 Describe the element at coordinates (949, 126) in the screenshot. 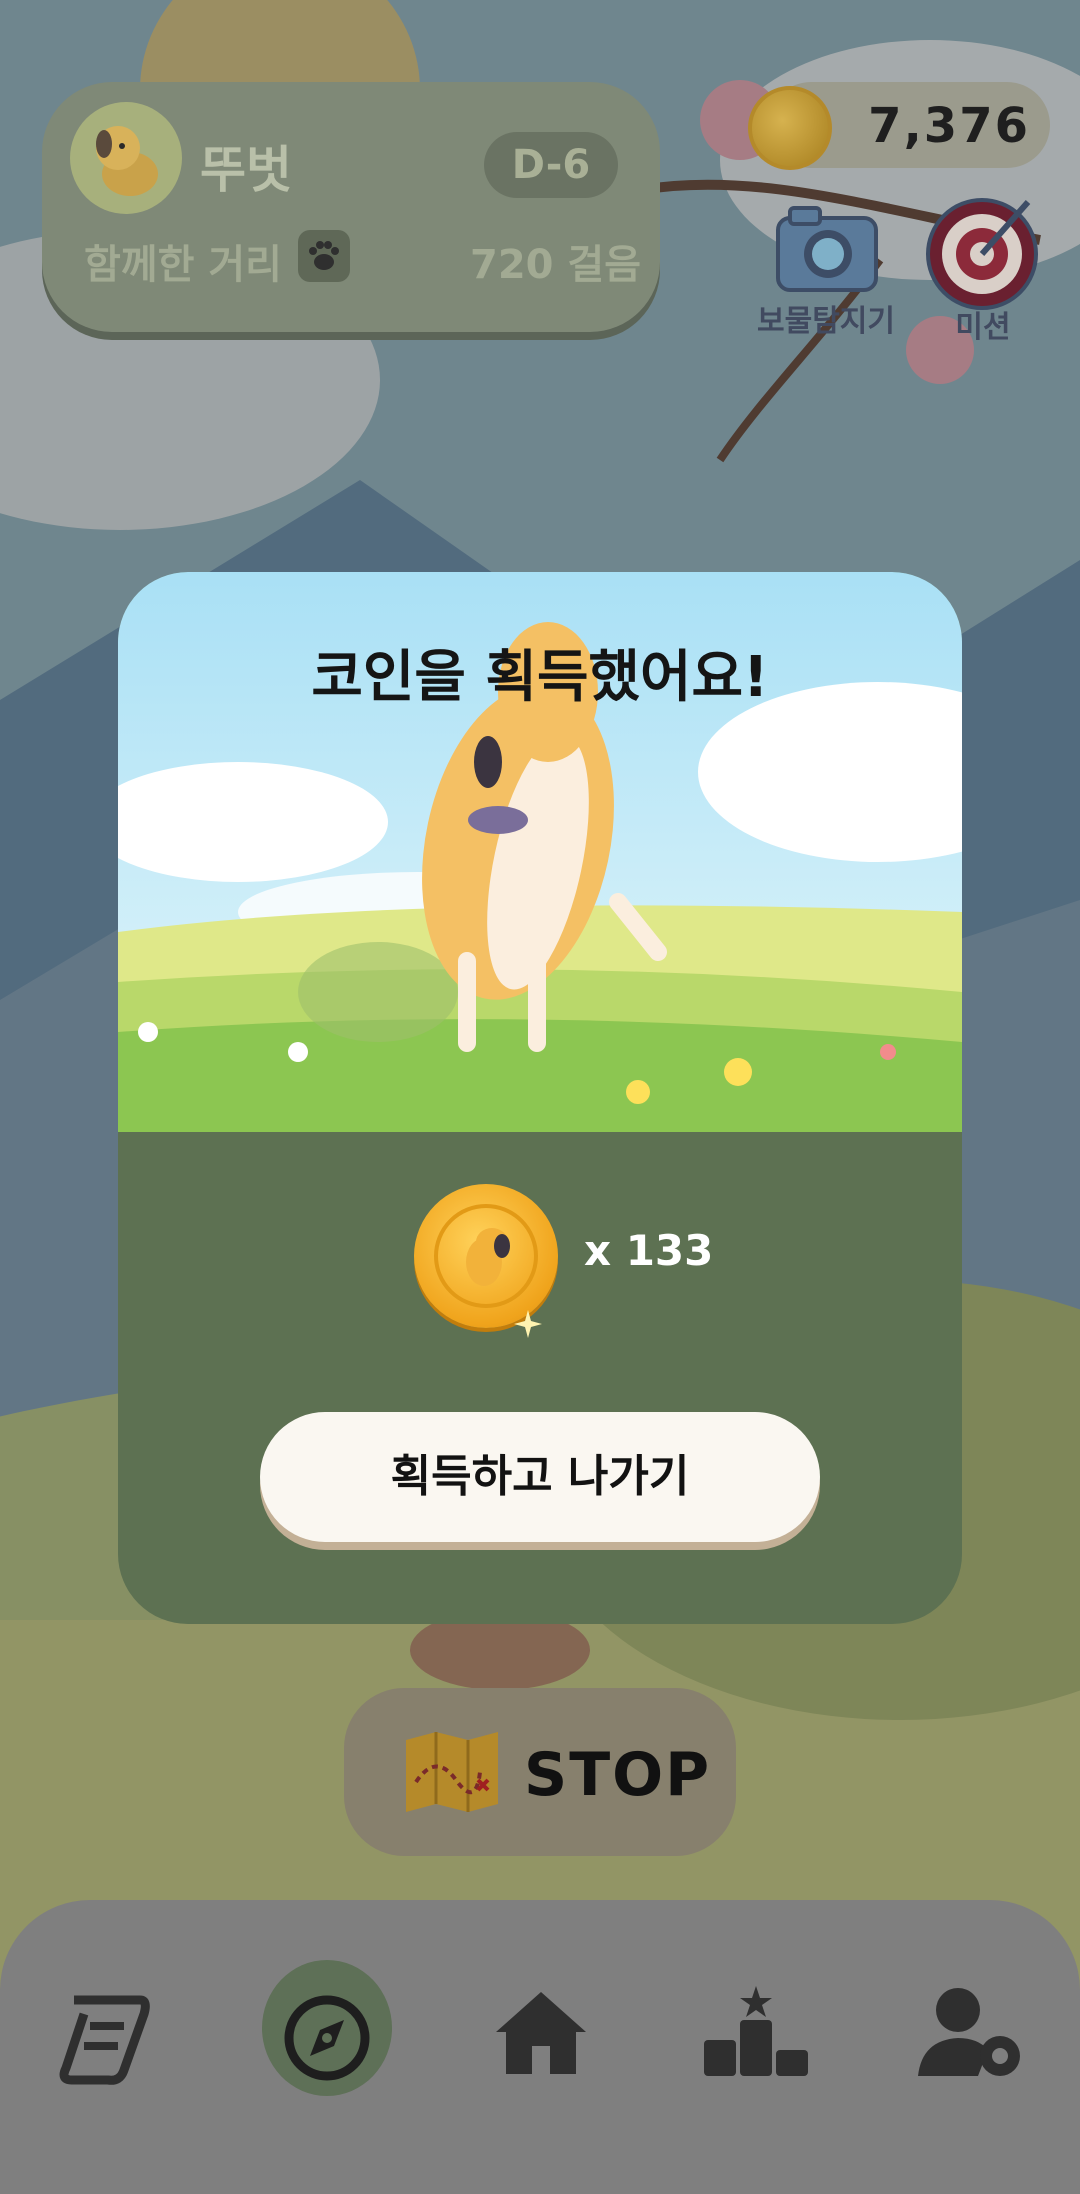

I see `coin-total: 7,376` at that location.